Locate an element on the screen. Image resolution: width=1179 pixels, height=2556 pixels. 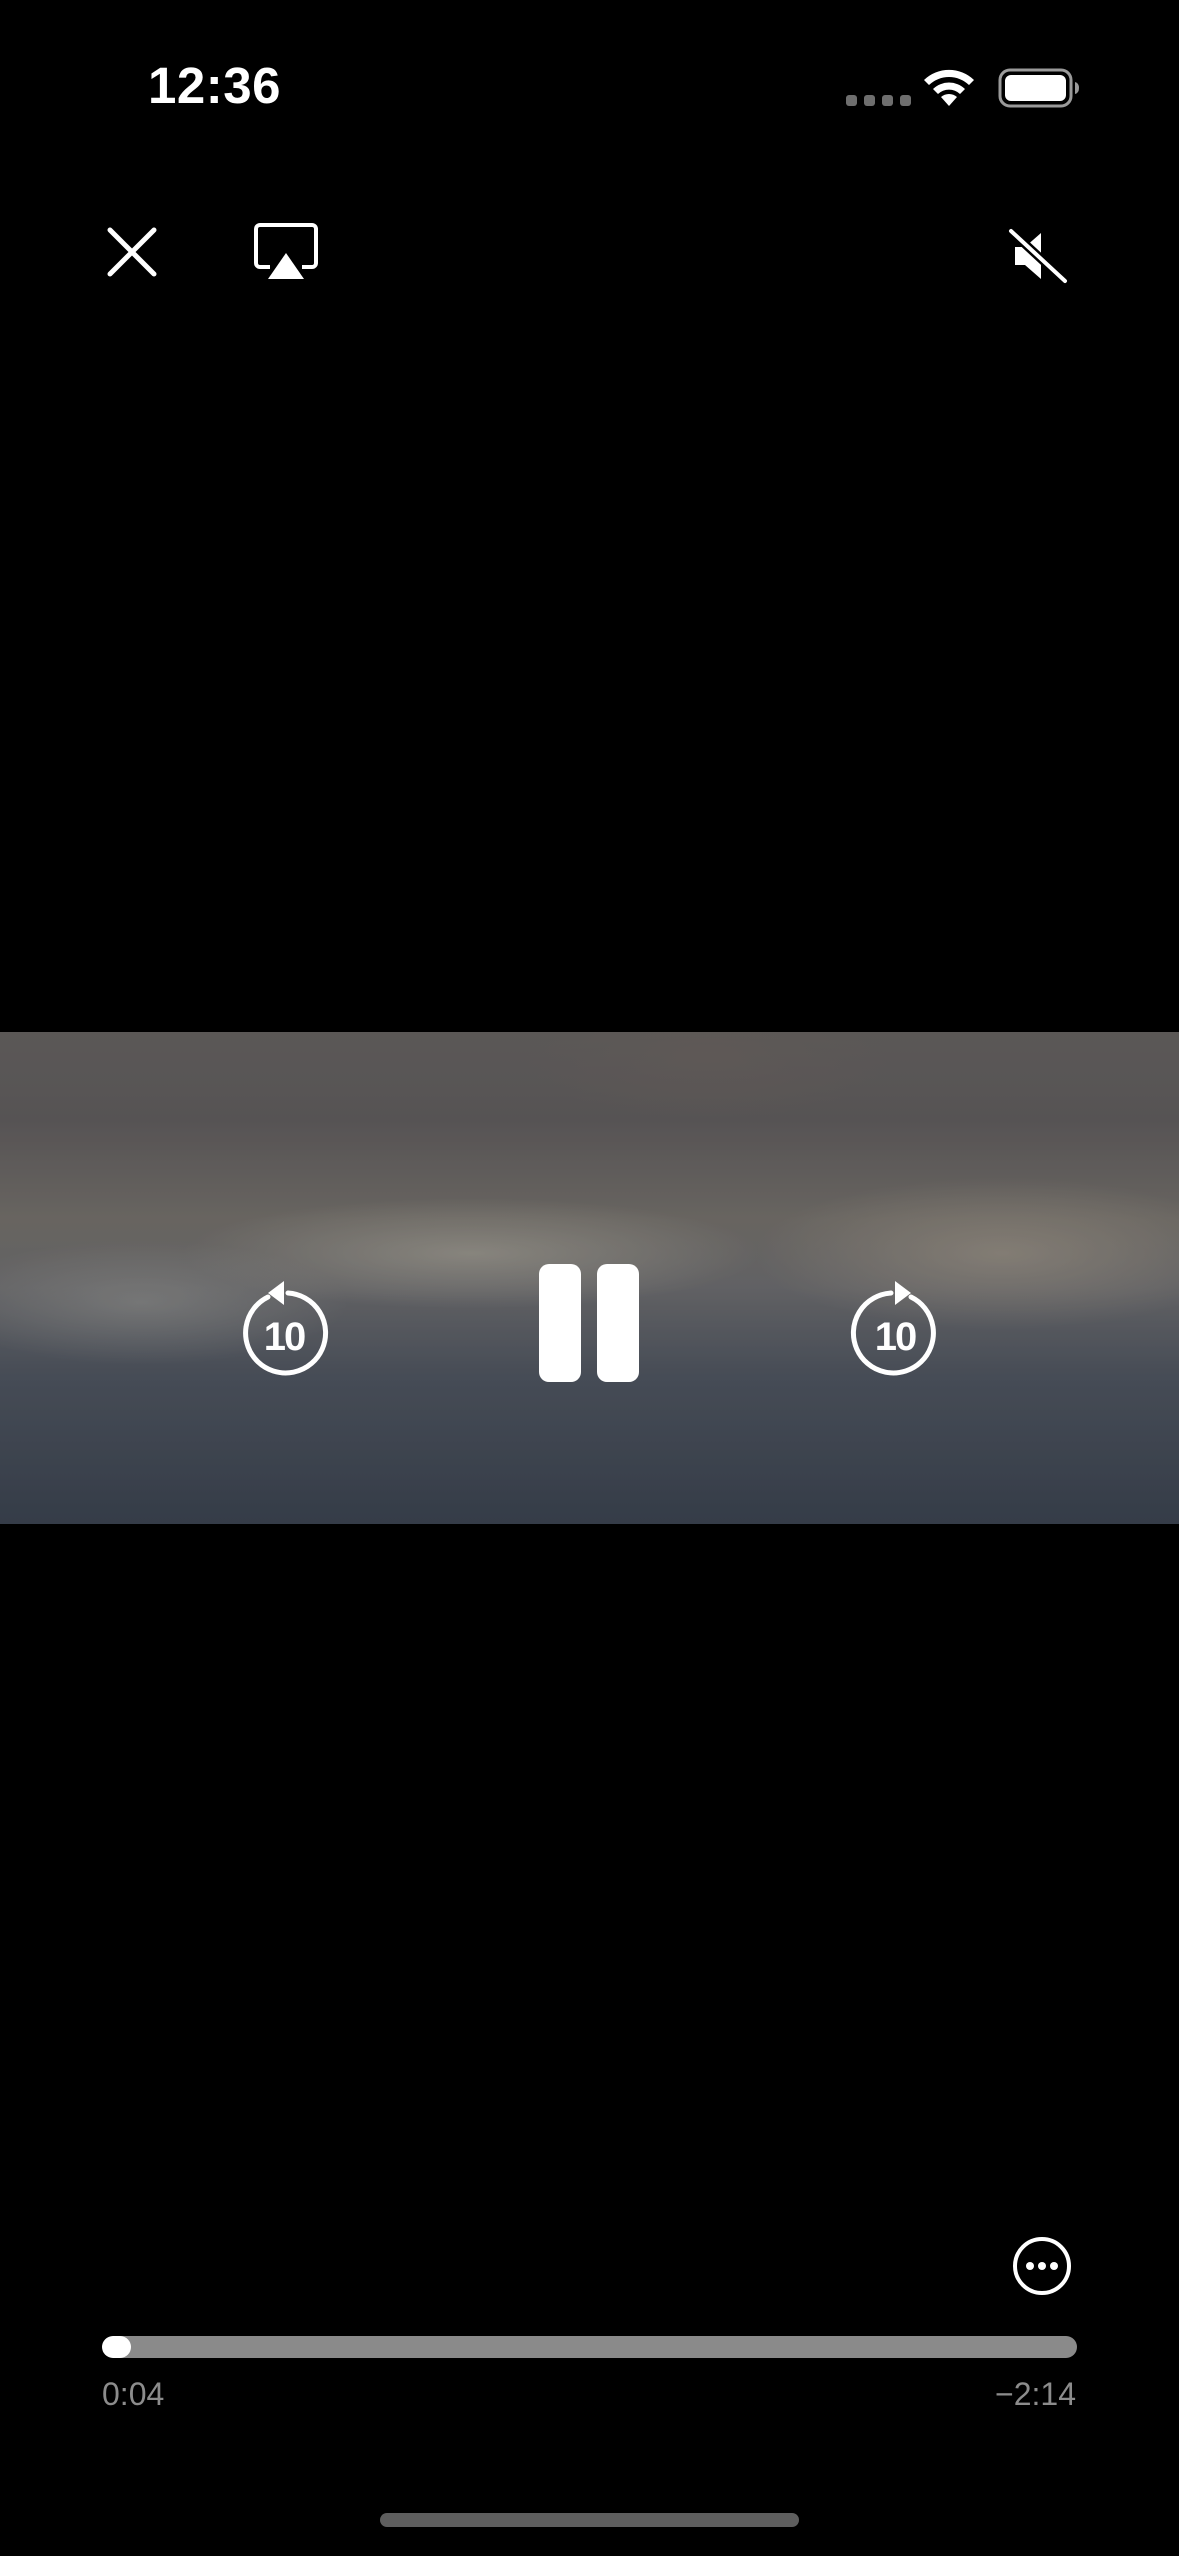
skip-forward-label: 10 is located at coordinates (896, 1337).